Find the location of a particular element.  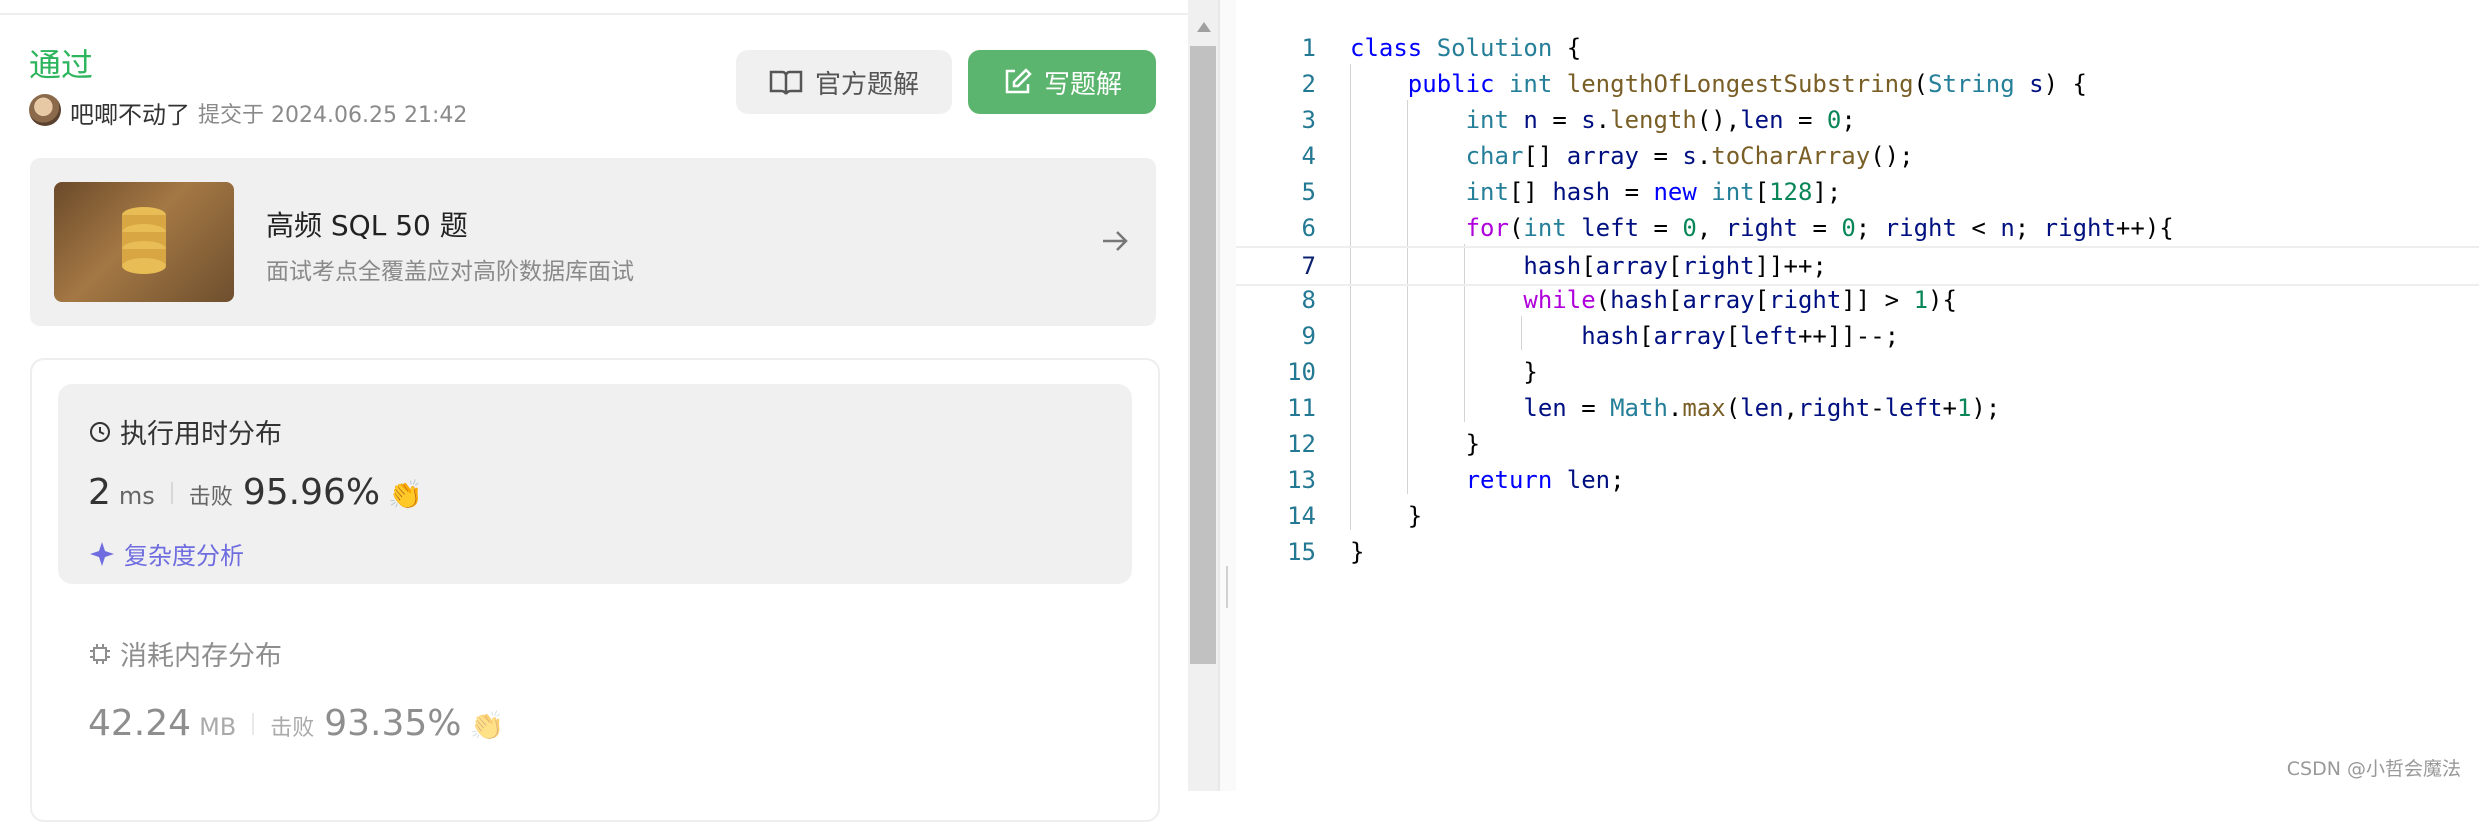

line-number: 14 is located at coordinates (1301, 516).